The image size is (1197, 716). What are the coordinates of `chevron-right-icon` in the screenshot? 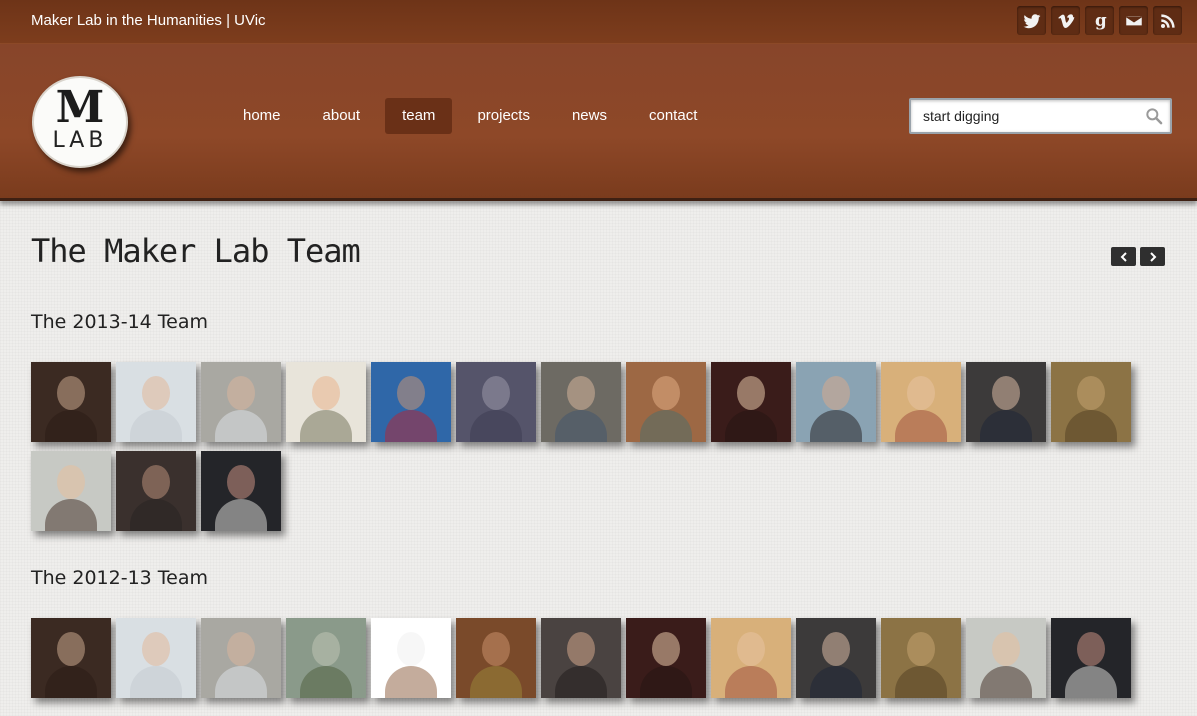 It's located at (1152, 256).